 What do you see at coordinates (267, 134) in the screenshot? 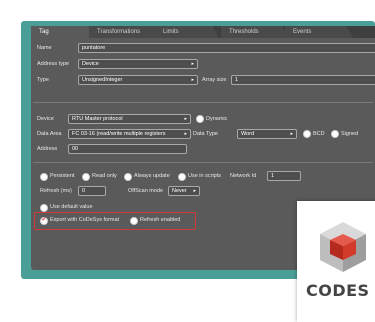
I see `data-type-select: Word ▸` at bounding box center [267, 134].